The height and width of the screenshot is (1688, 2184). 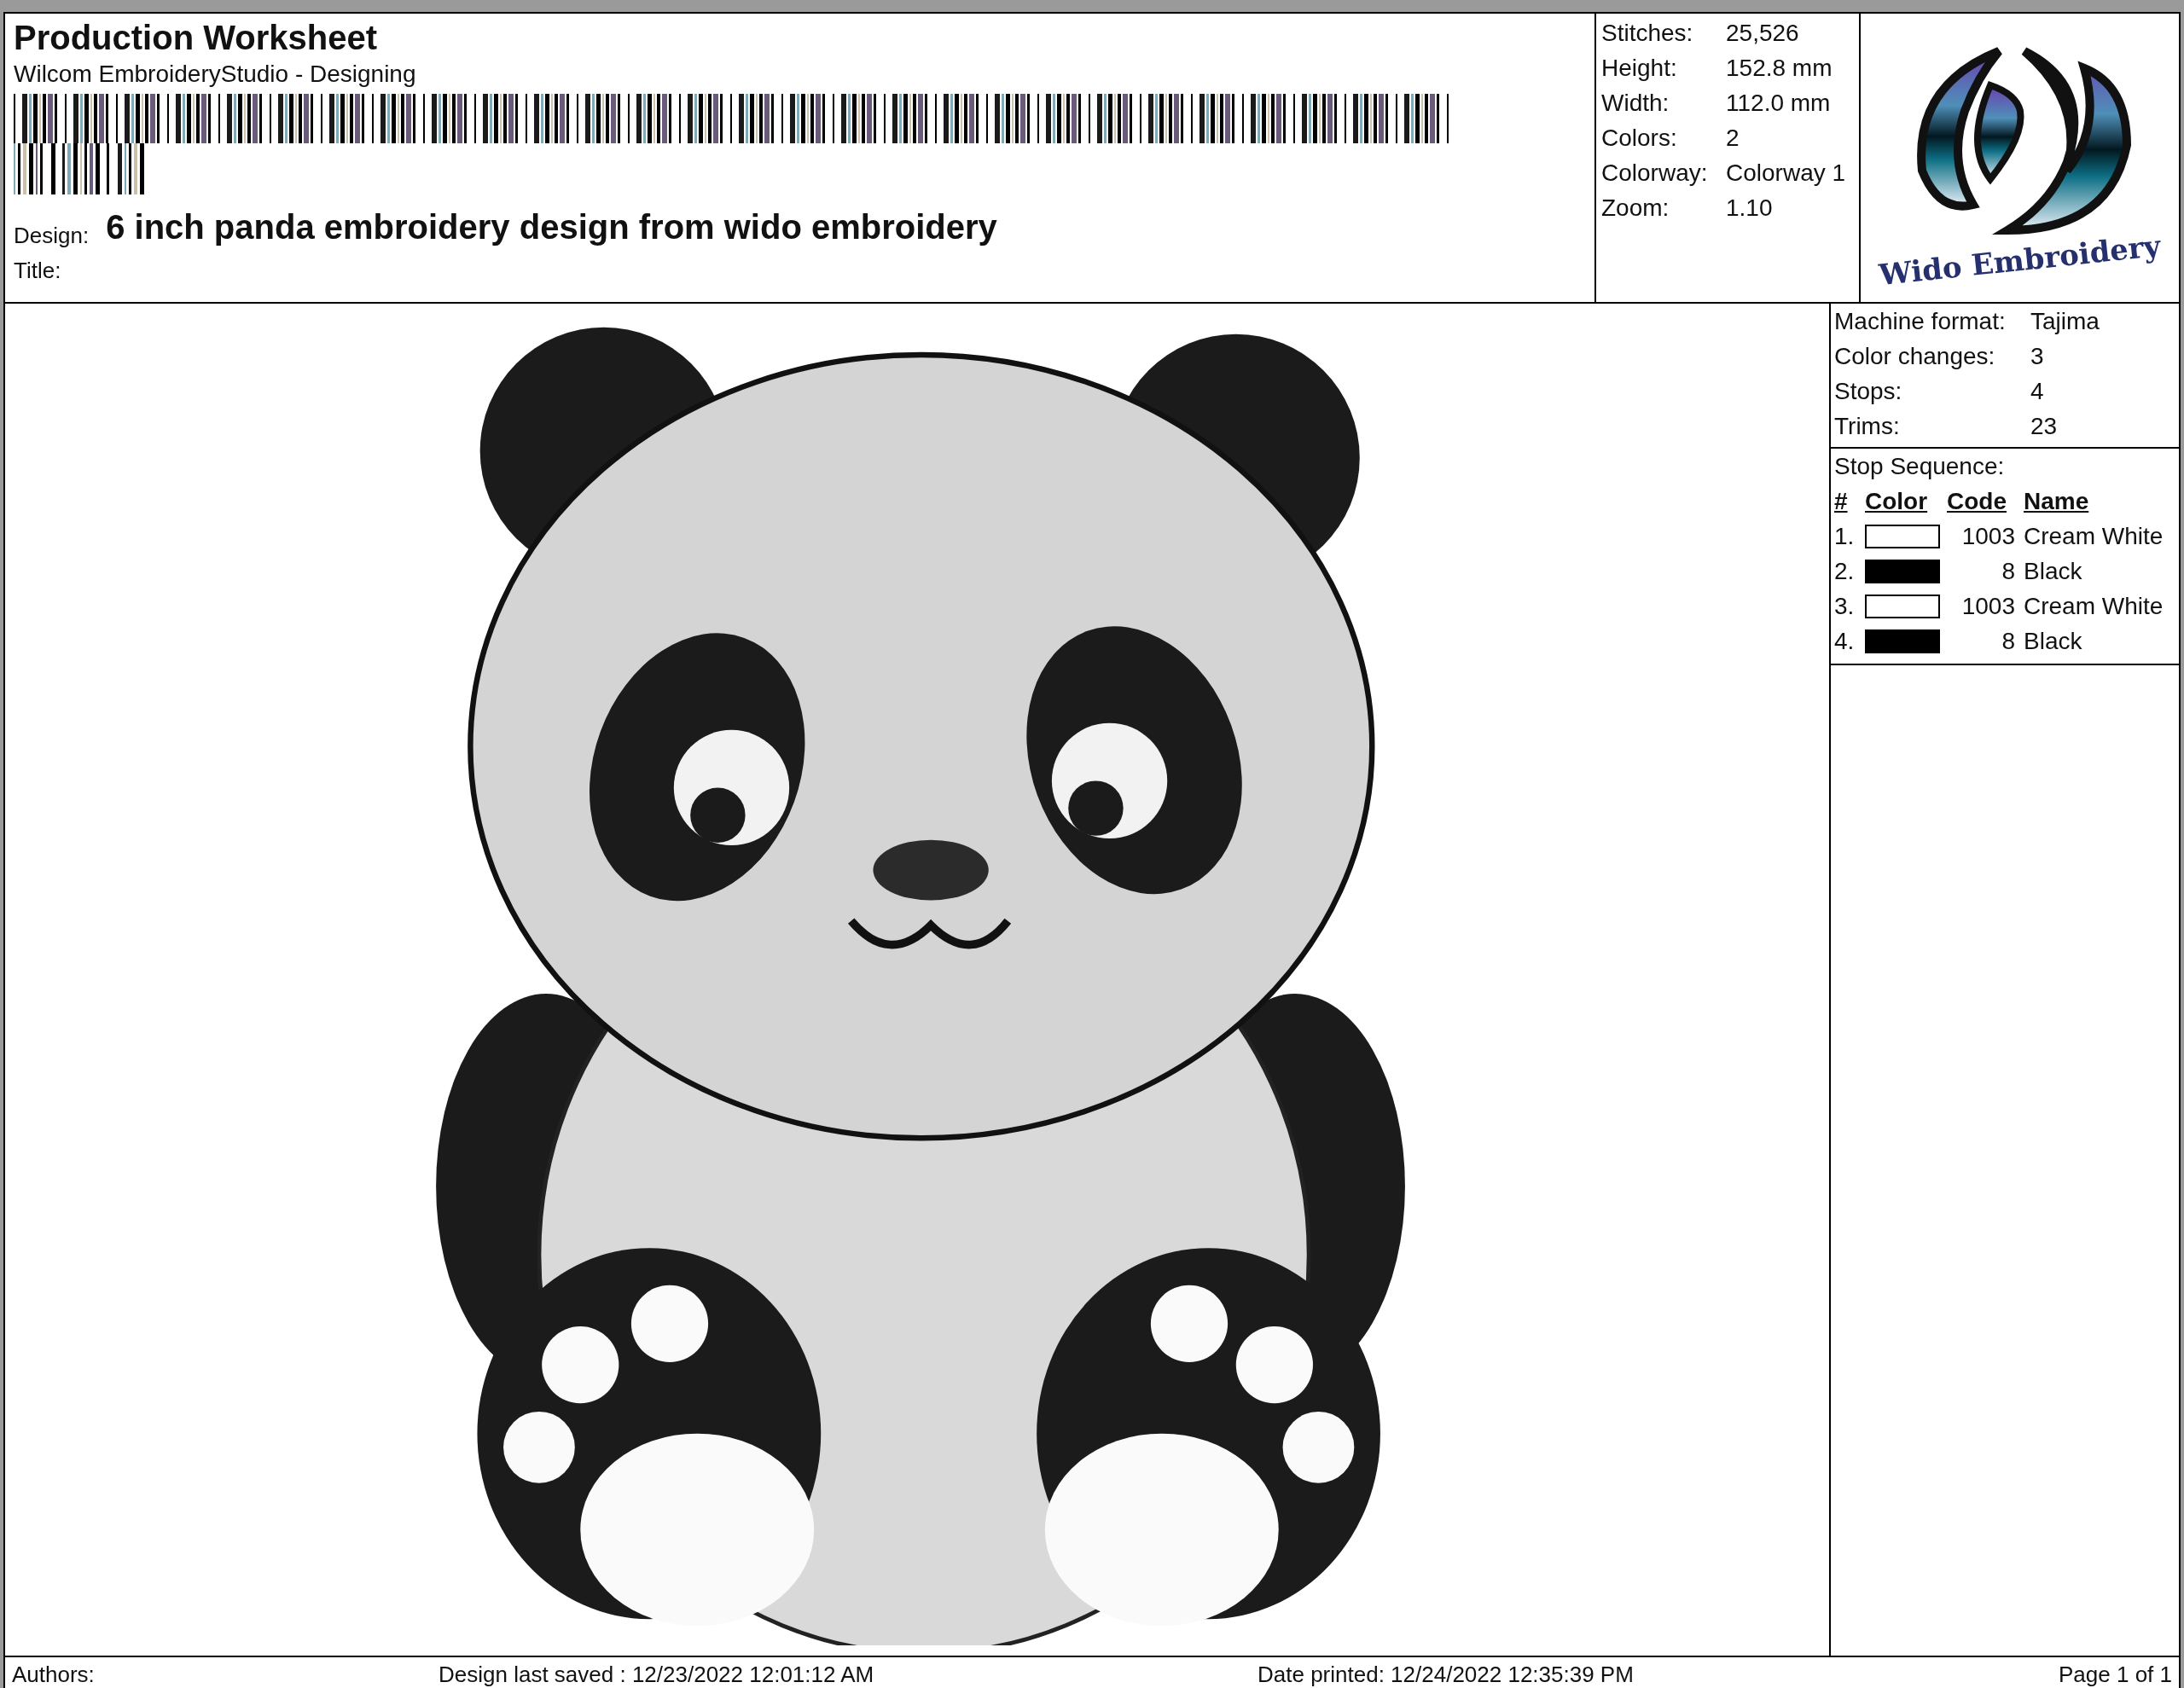 What do you see at coordinates (1446, 1674) in the screenshot?
I see `date-printed-text: Date printed: 12/24/2022 12:35:39 PM` at bounding box center [1446, 1674].